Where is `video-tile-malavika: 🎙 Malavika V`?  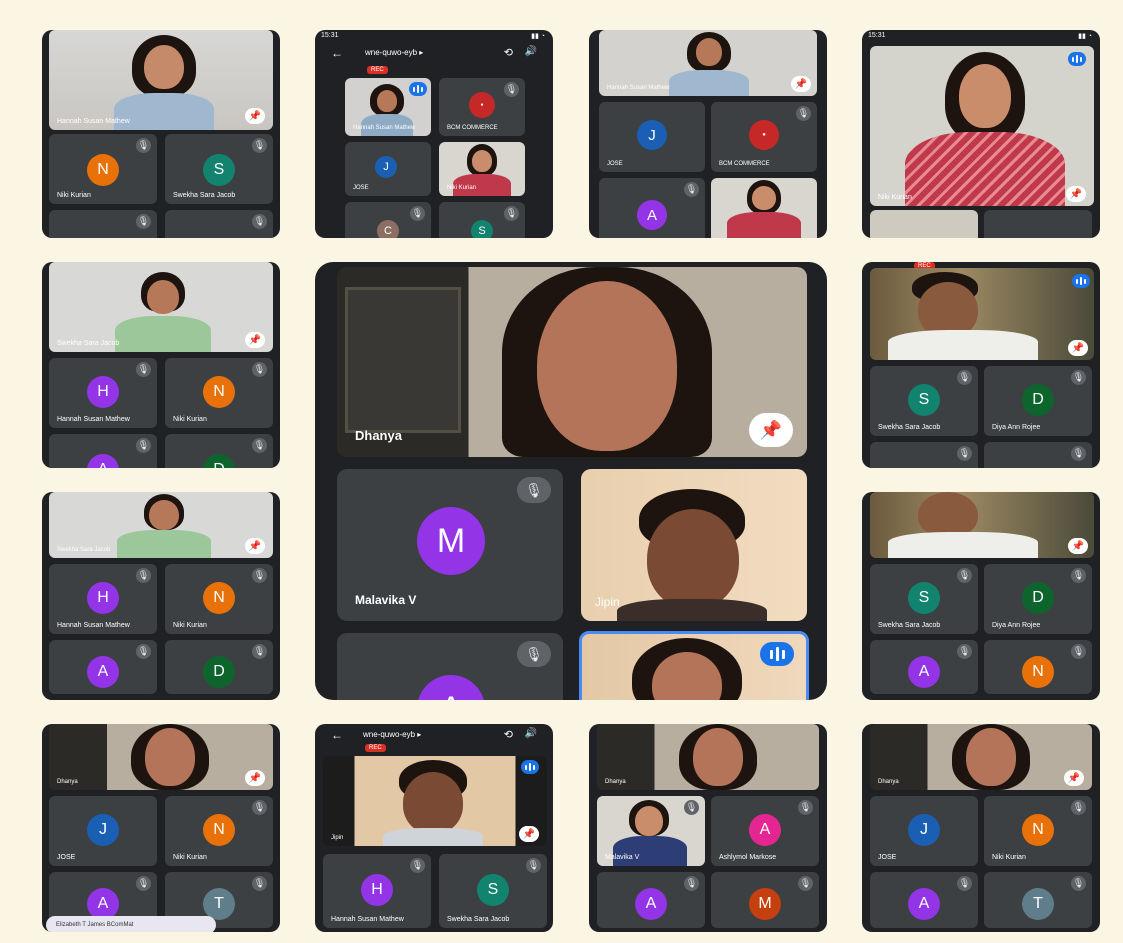
video-tile-malavika: 🎙 Malavika V is located at coordinates (651, 831).